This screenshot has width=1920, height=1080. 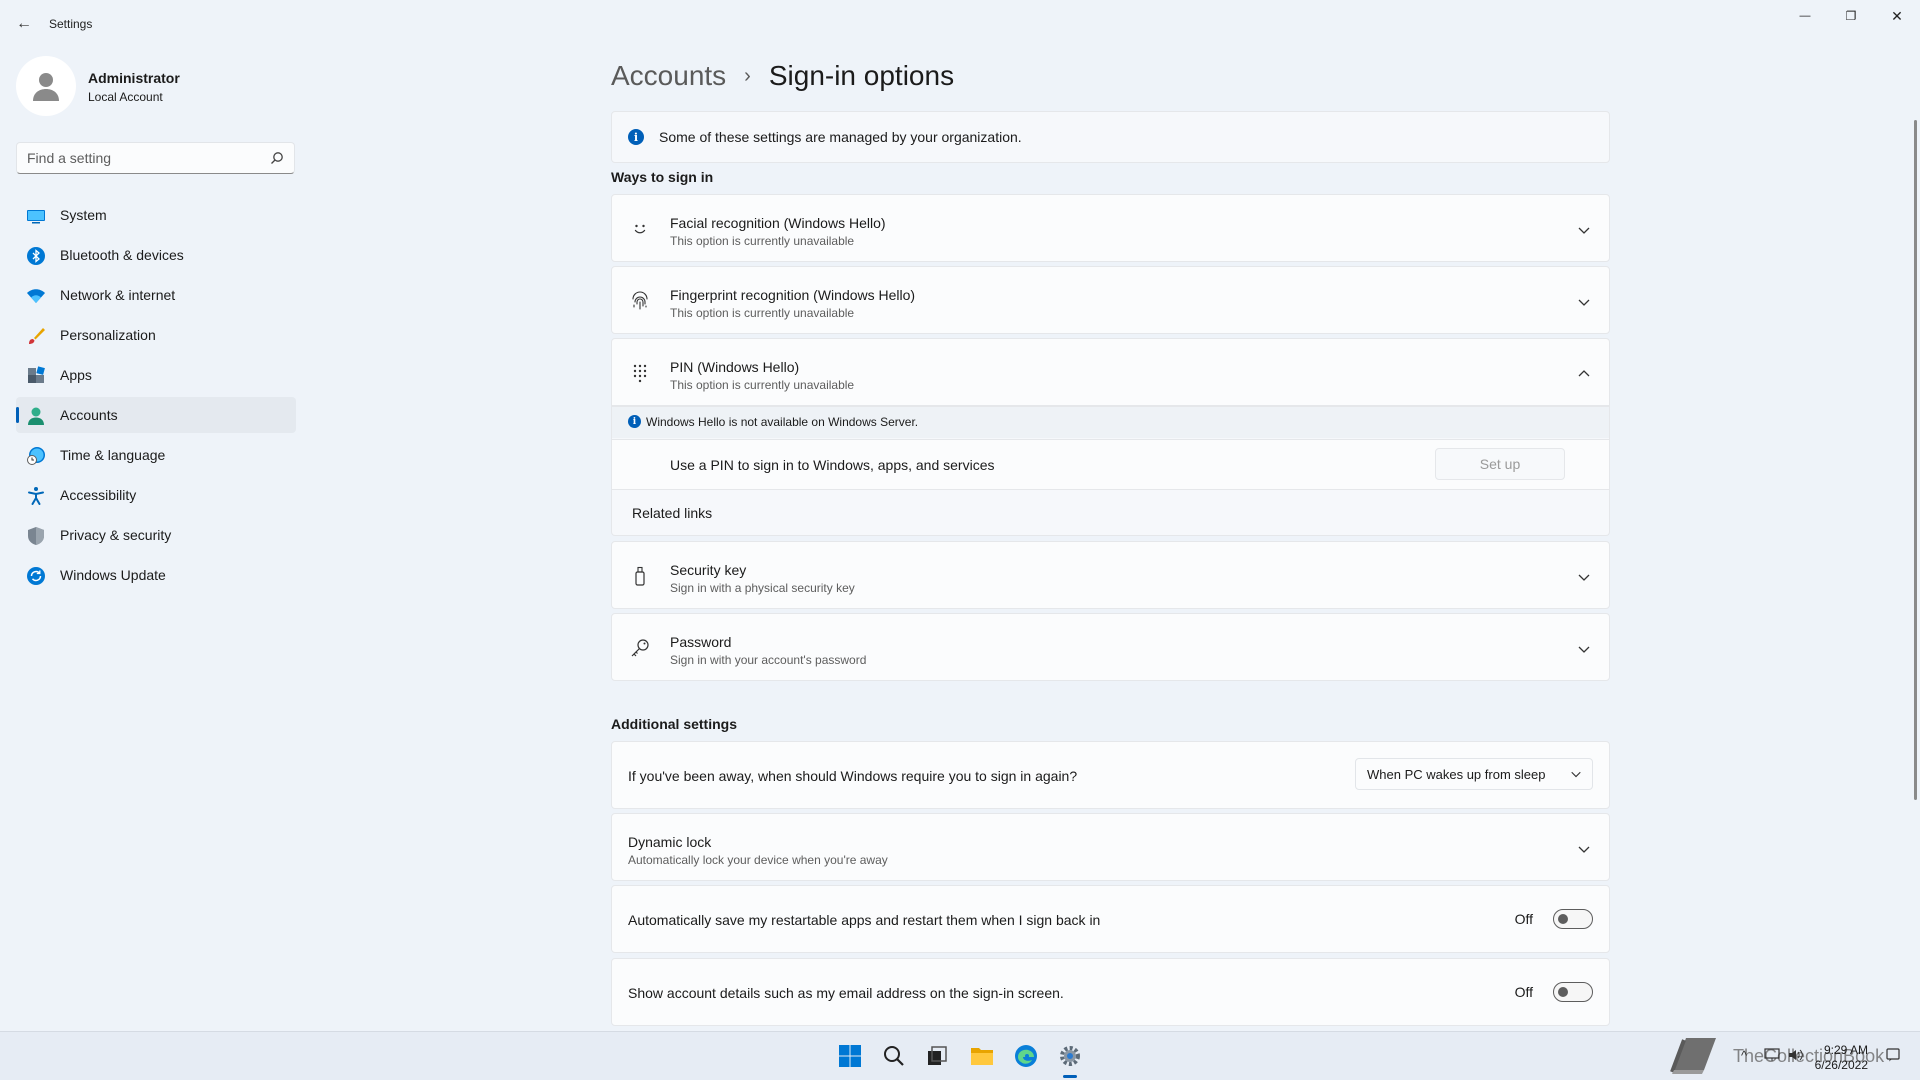 I want to click on pin-setup-button: Set up, so click(x=1500, y=464).